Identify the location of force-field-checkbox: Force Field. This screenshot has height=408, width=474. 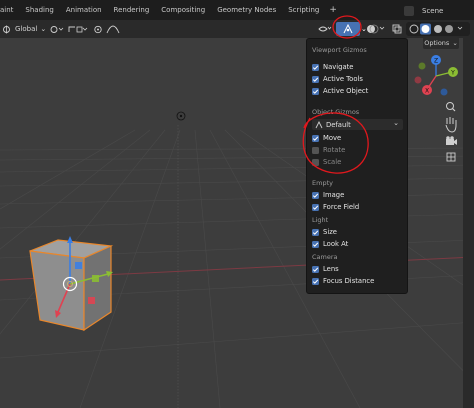
(335, 207).